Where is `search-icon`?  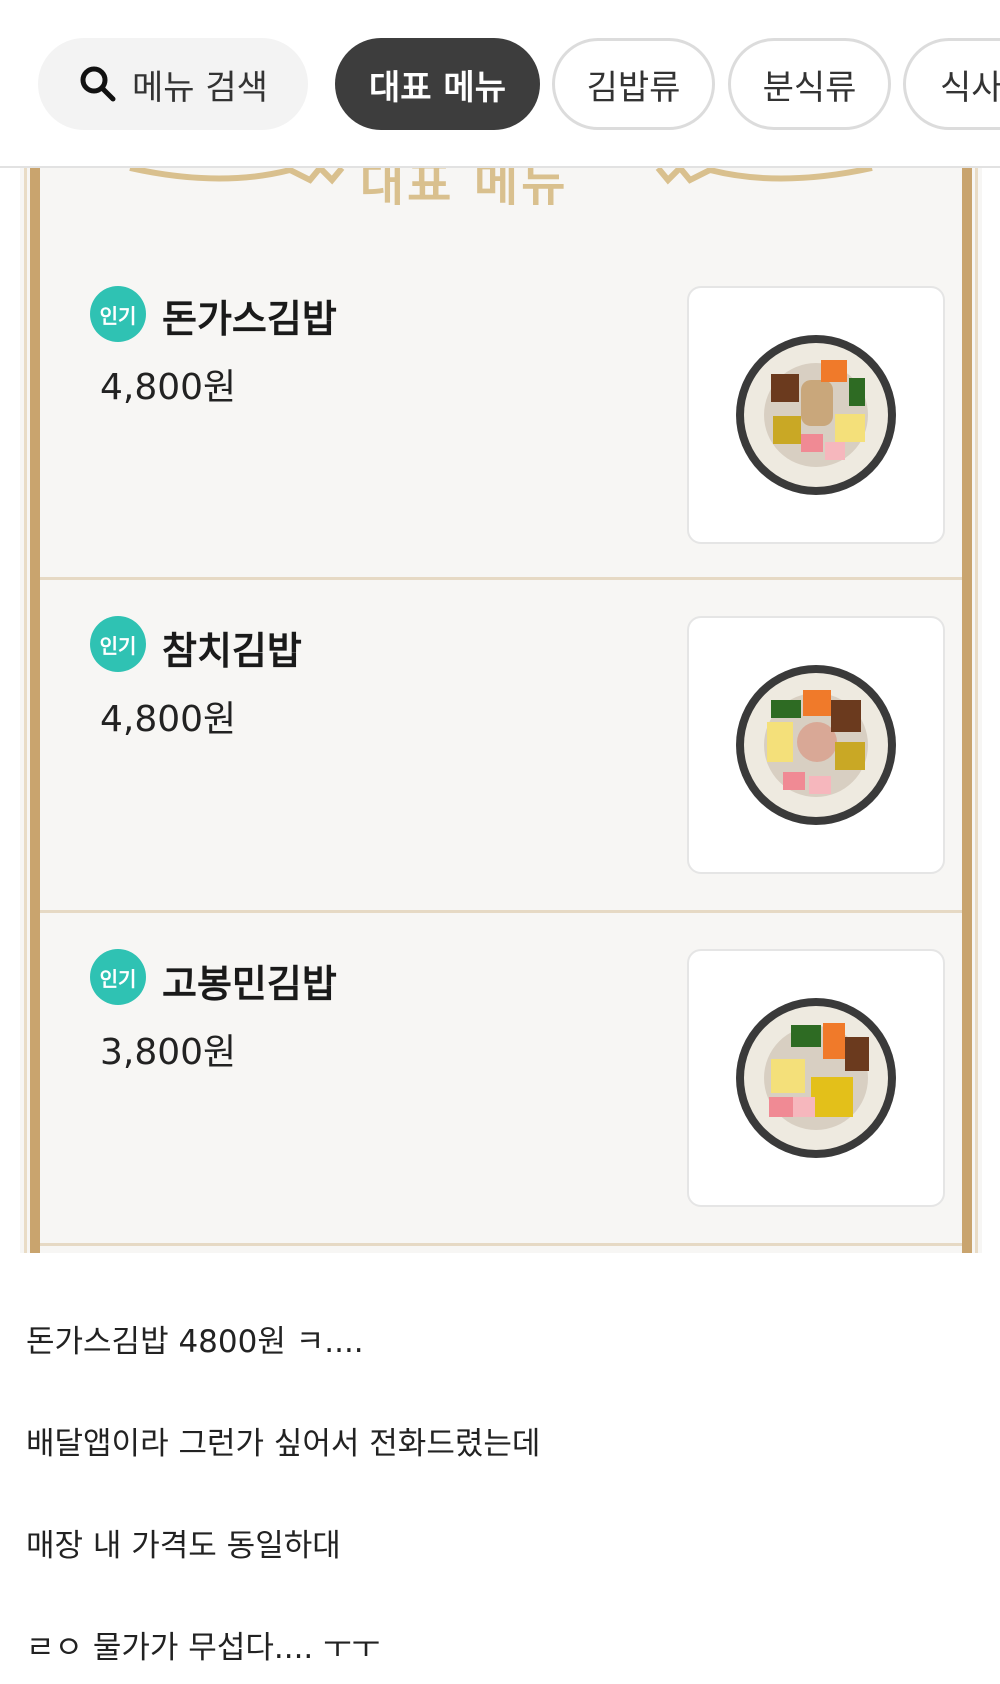
search-icon is located at coordinates (98, 84).